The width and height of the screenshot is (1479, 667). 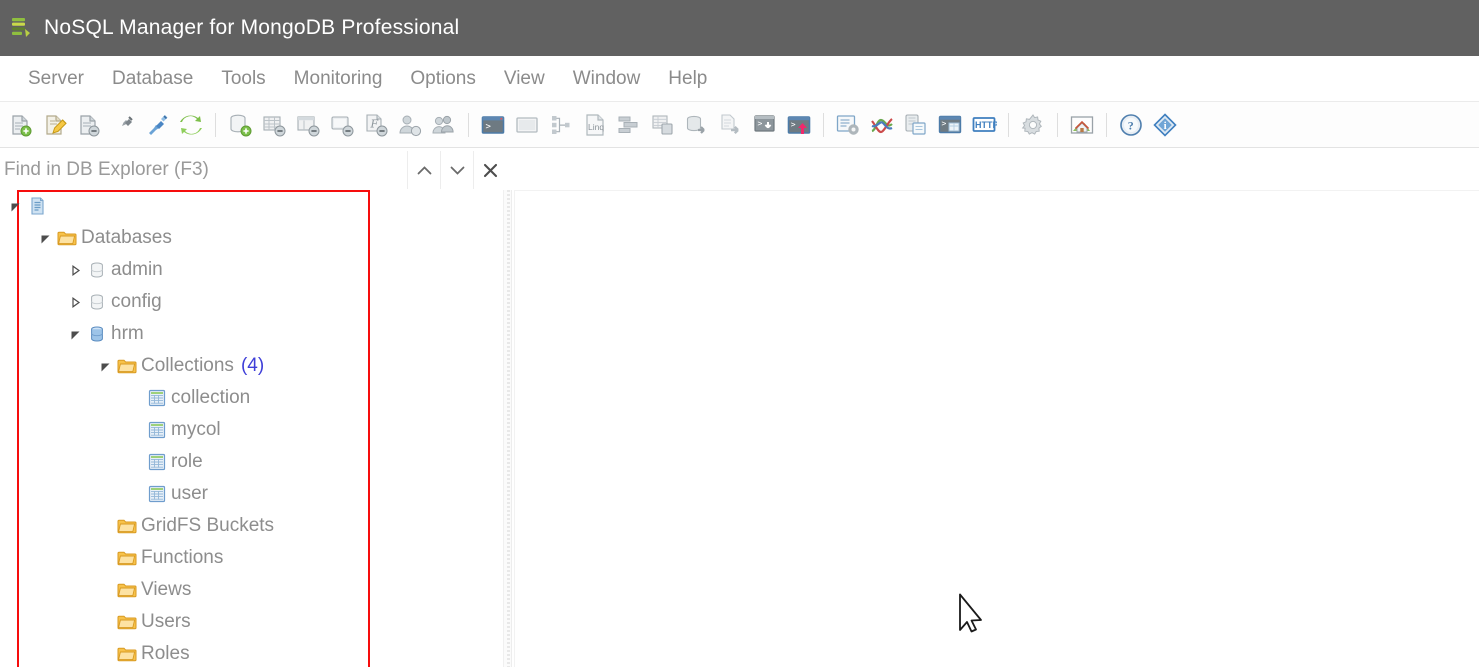 What do you see at coordinates (376, 125) in the screenshot?
I see `new-function-icon: F` at bounding box center [376, 125].